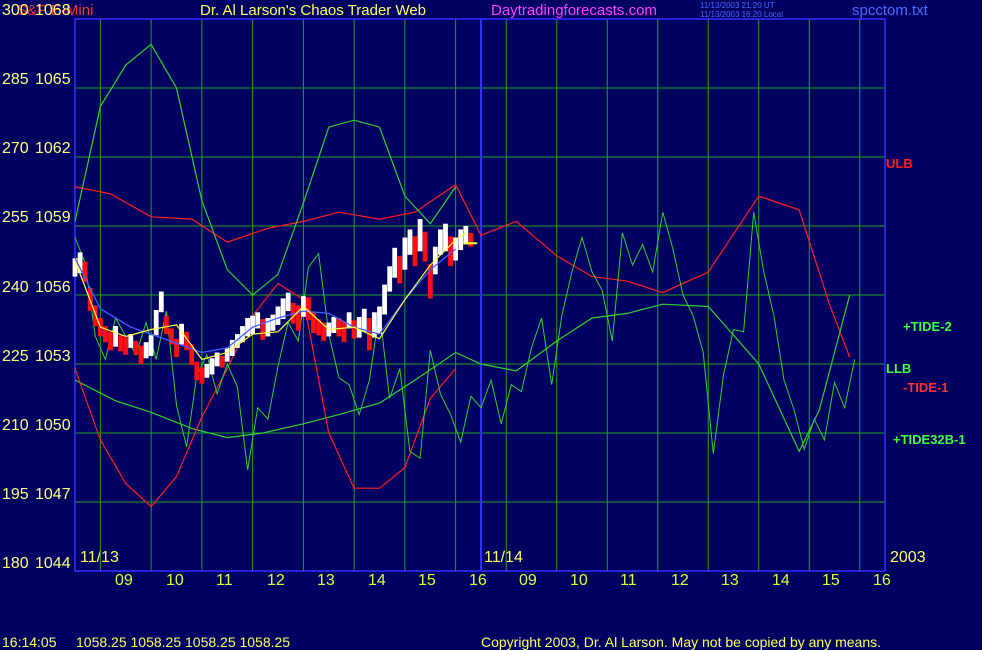 This screenshot has width=982, height=650. What do you see at coordinates (265, 395) in the screenshot?
I see `series-line--tide-1` at bounding box center [265, 395].